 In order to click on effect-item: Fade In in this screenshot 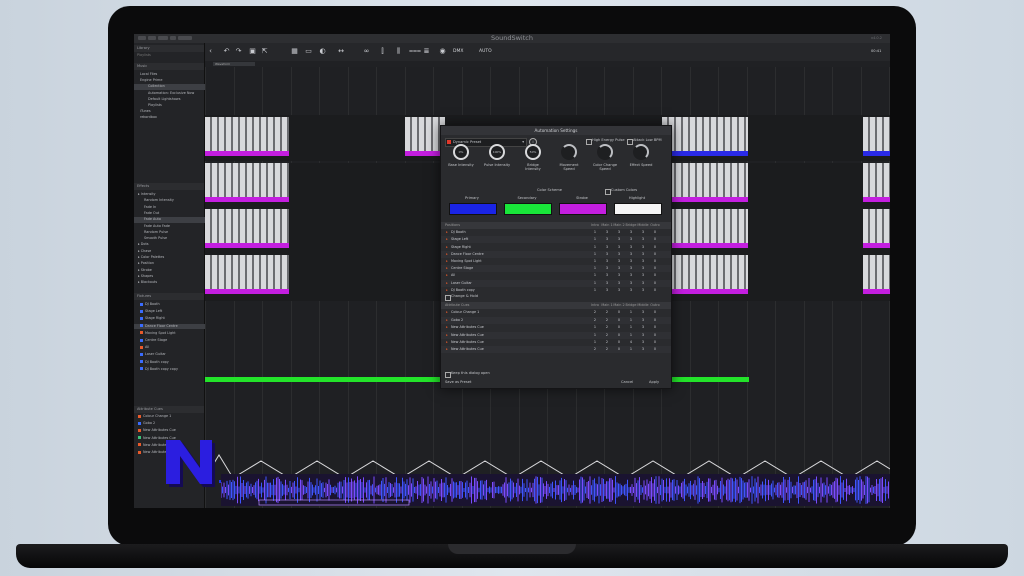, I will do `click(174, 208)`.